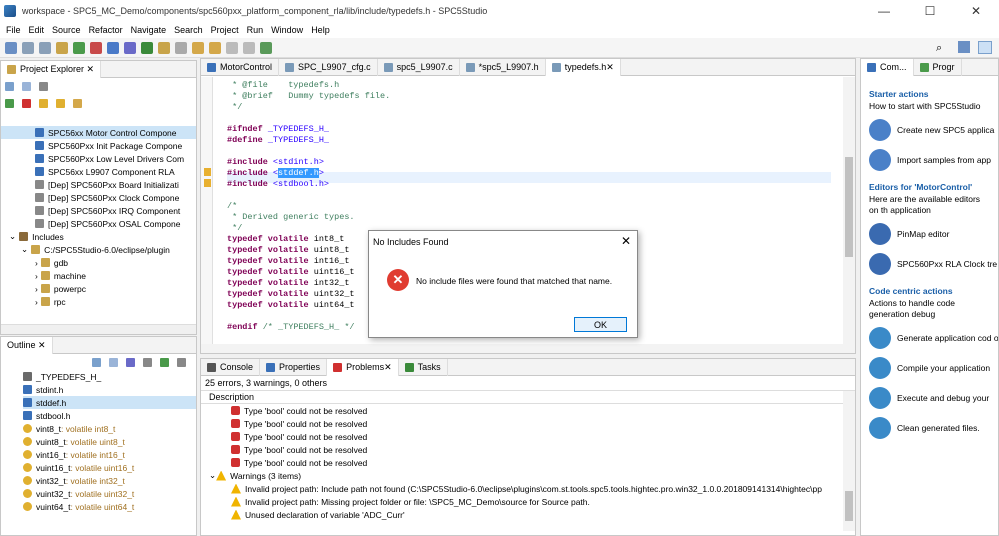  What do you see at coordinates (930, 11) in the screenshot?
I see `maximize-button: ☐` at bounding box center [930, 11].